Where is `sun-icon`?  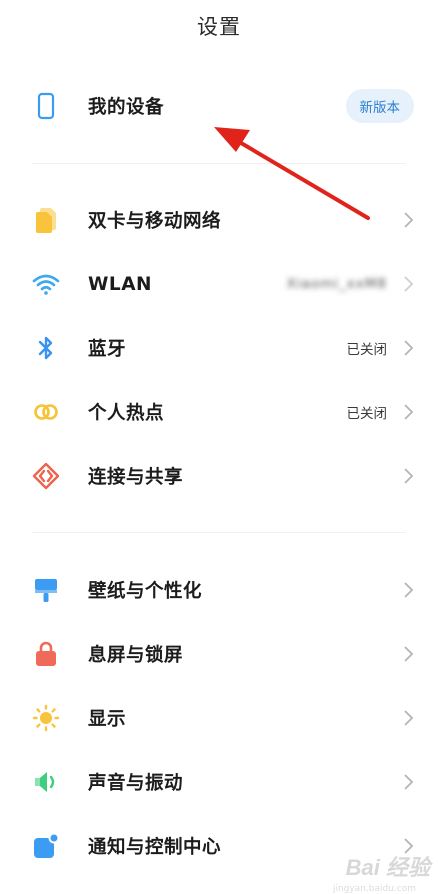 sun-icon is located at coordinates (46, 718).